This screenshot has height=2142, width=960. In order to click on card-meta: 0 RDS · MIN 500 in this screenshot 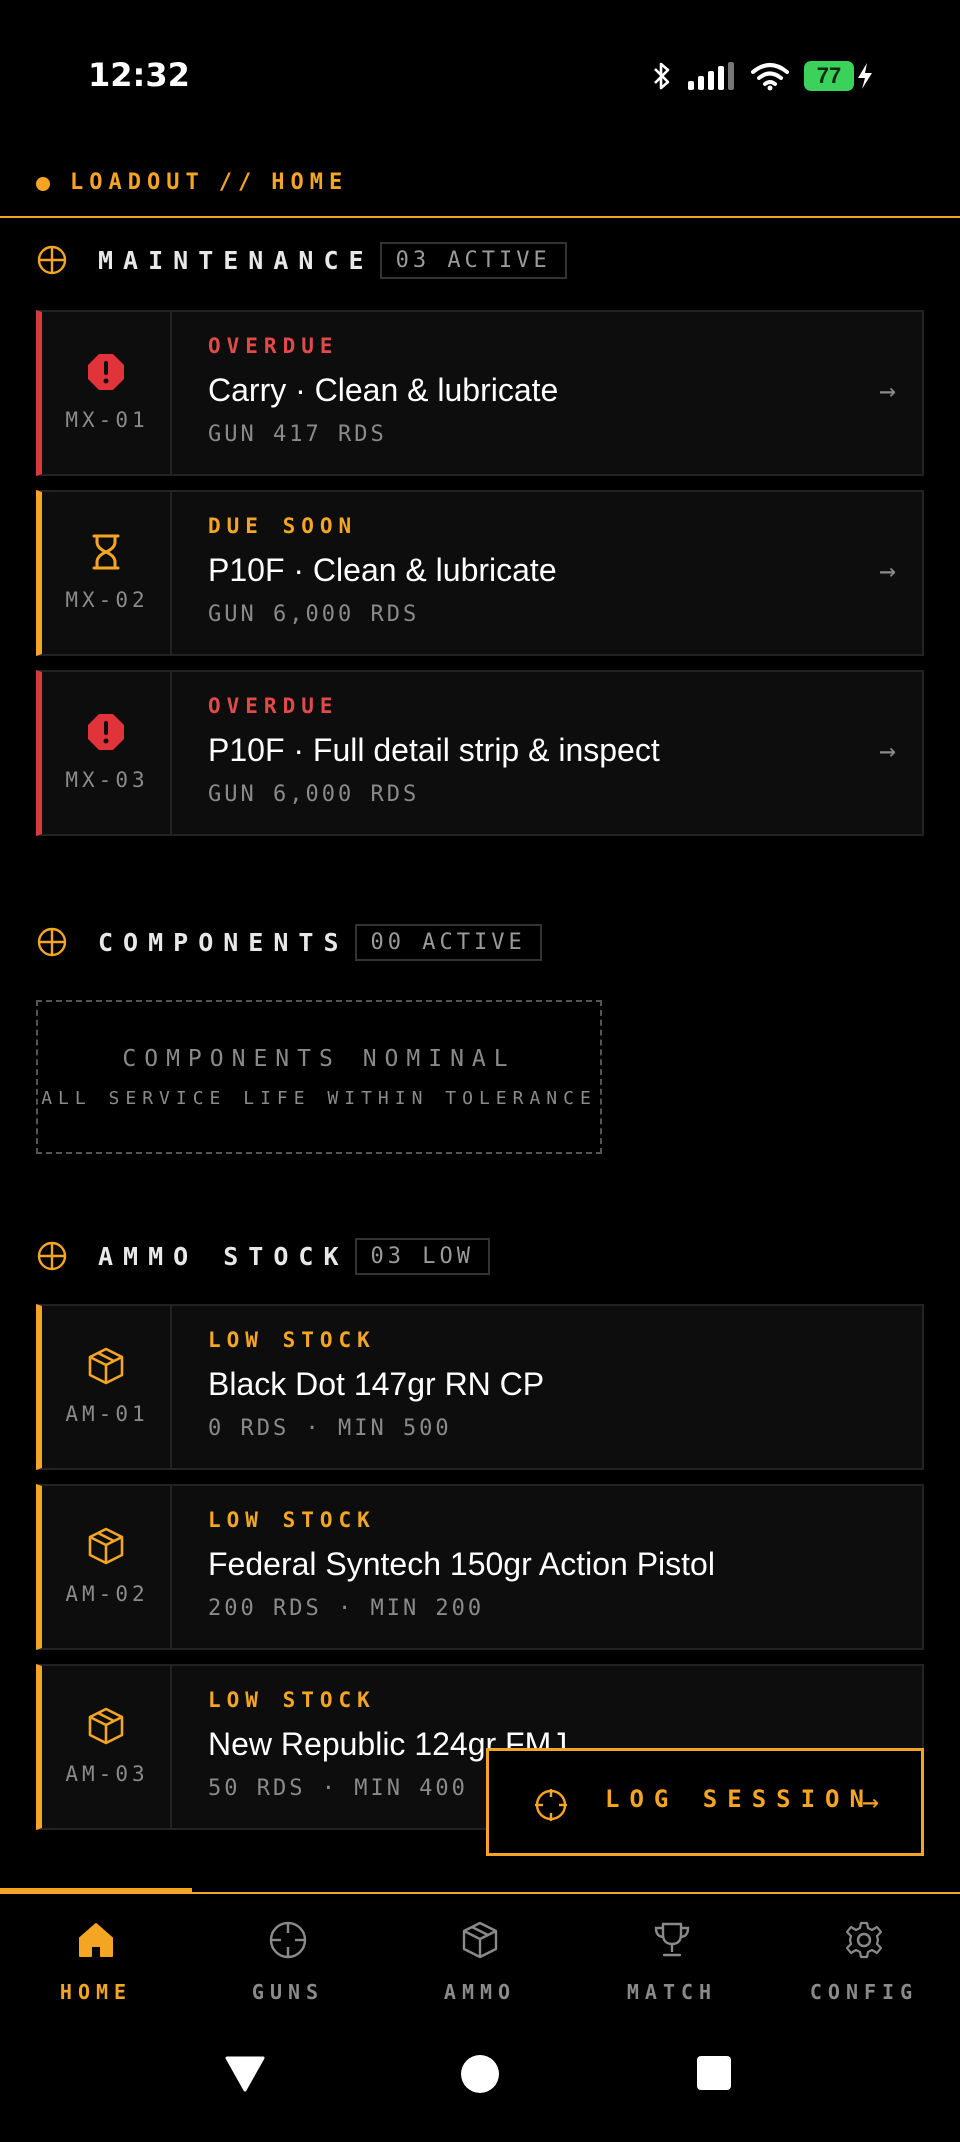, I will do `click(330, 1428)`.